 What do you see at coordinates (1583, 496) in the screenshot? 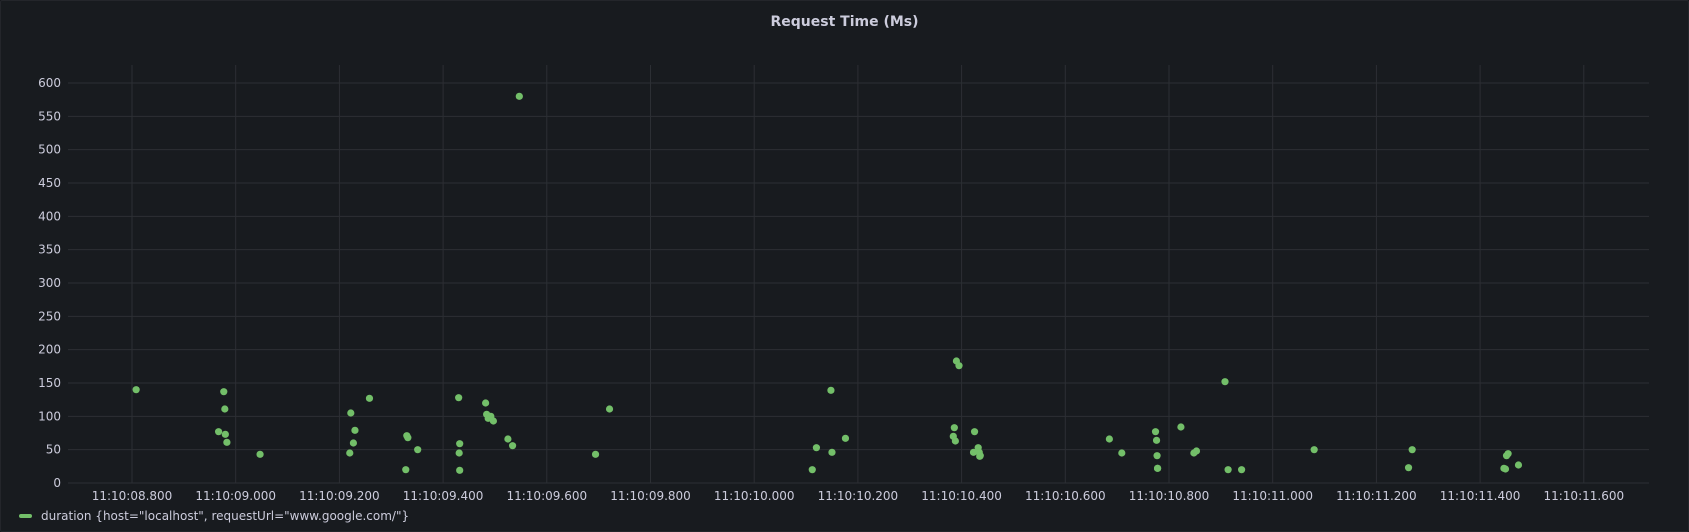
I see `x-tick-label: 11:10:11.600` at bounding box center [1583, 496].